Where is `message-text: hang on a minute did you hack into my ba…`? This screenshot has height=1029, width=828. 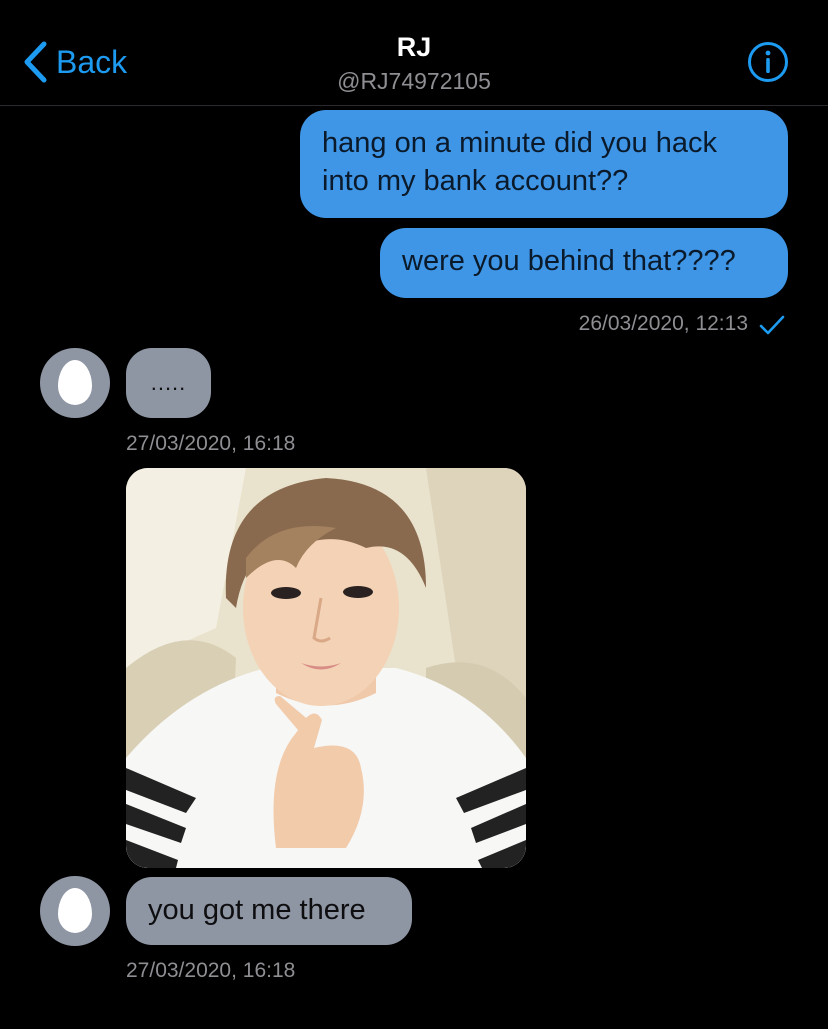 message-text: hang on a minute did you hack into my ba… is located at coordinates (519, 162).